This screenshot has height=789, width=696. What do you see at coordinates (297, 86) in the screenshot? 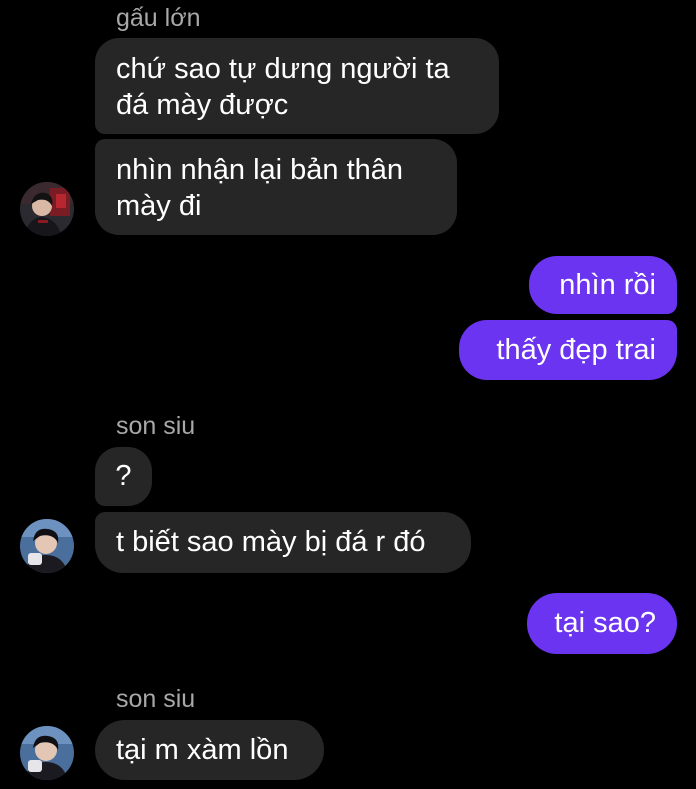
I see `incoming-message-bubble: chứ sao tự dưng người ta đá mày được` at bounding box center [297, 86].